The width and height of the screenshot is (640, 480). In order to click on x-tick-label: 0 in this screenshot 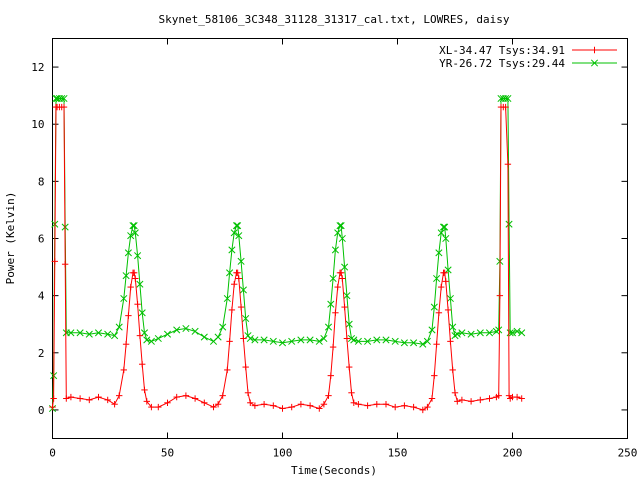, I will do `click(52, 453)`.